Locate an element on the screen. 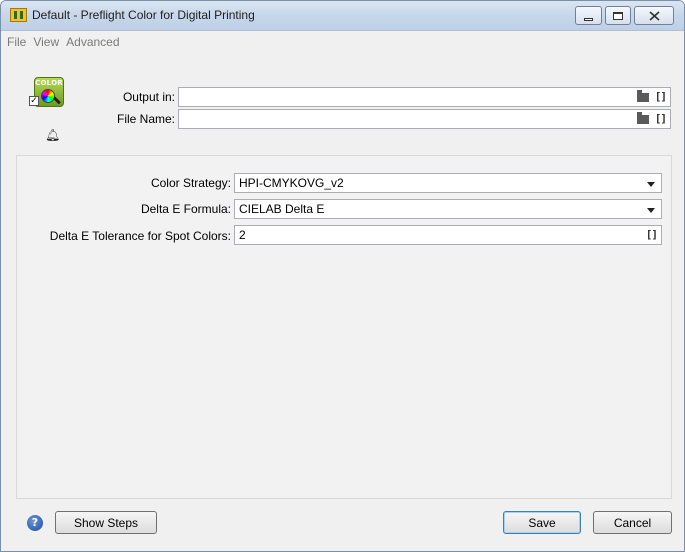 Image resolution: width=685 pixels, height=552 pixels. output-in-label: Output in: is located at coordinates (148, 97).